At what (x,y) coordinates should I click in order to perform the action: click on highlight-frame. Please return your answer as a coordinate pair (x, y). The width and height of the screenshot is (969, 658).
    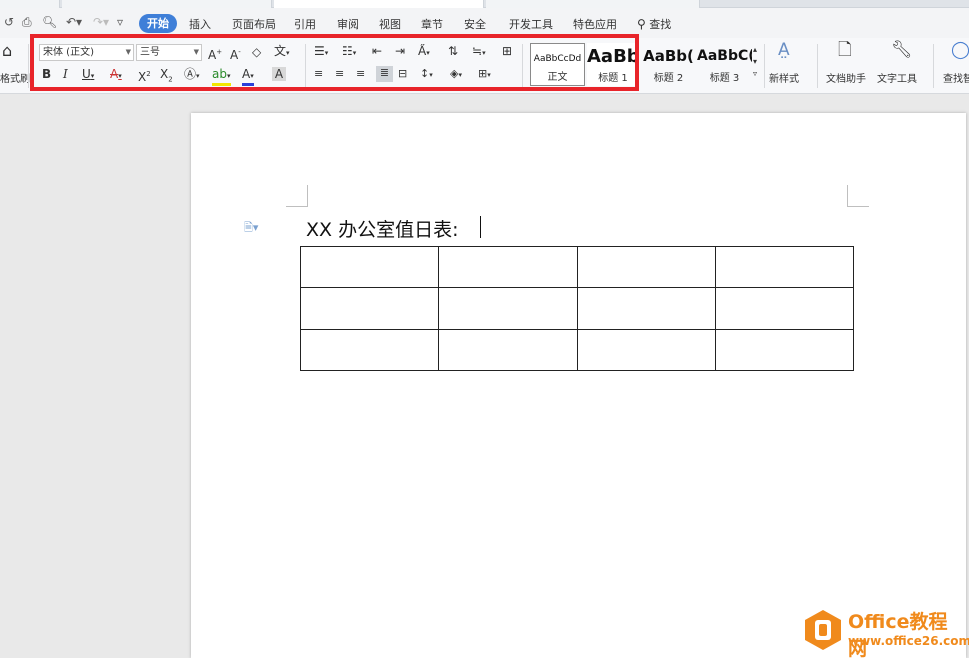
    Looking at the image, I should click on (334, 62).